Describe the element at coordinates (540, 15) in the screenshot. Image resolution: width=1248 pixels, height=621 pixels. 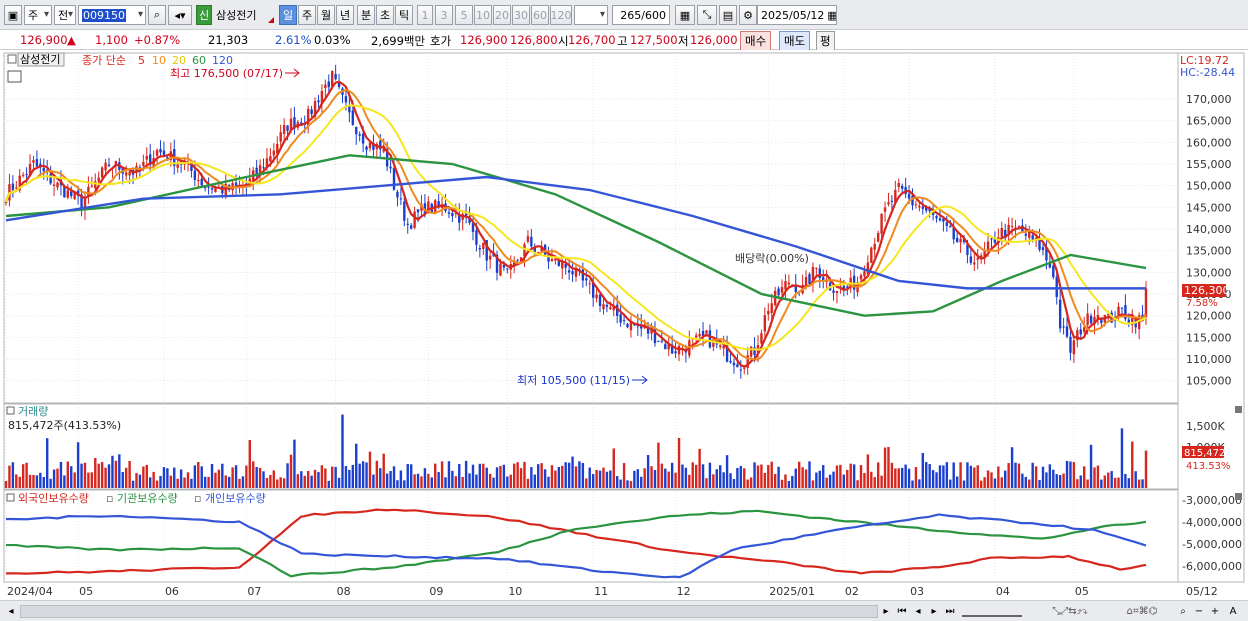
I see `interval-60: 60` at that location.